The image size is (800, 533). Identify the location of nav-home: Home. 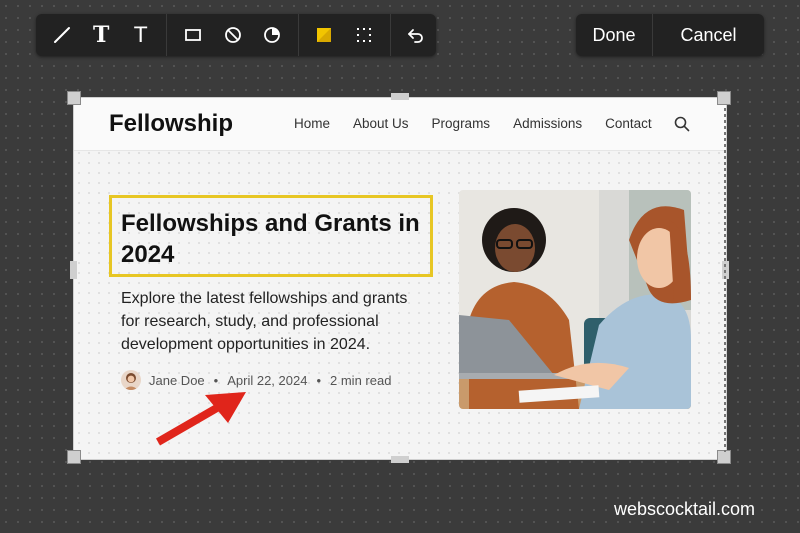
(312, 123).